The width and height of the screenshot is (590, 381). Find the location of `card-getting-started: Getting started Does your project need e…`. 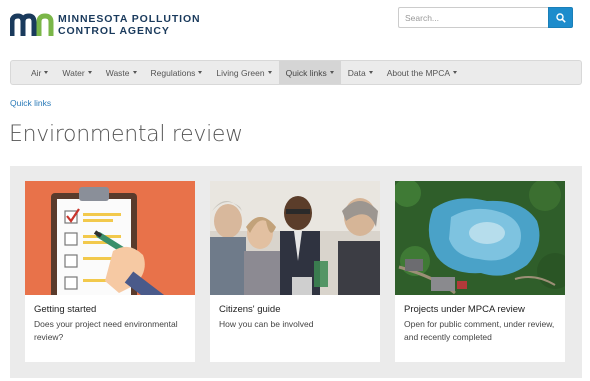

card-getting-started: Getting started Does your project need e… is located at coordinates (110, 271).